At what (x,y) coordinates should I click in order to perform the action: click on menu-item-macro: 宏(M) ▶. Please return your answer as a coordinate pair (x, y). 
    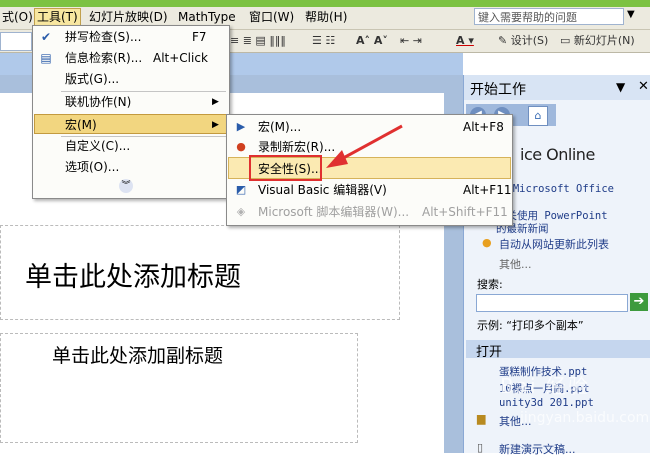
    Looking at the image, I should click on (131, 124).